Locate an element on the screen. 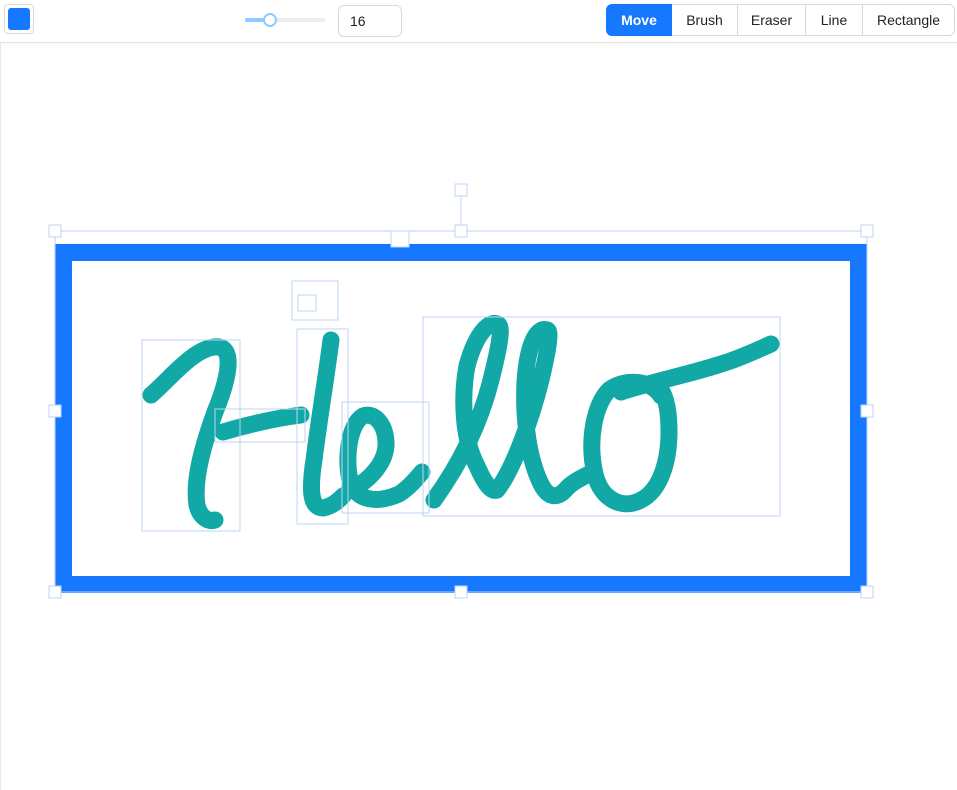 The height and width of the screenshot is (790, 957). eraser-mode-button: Eraser is located at coordinates (772, 20).